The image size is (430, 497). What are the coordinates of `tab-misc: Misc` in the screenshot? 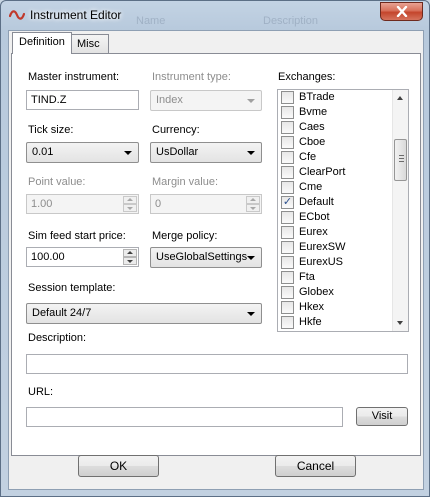 It's located at (89, 44).